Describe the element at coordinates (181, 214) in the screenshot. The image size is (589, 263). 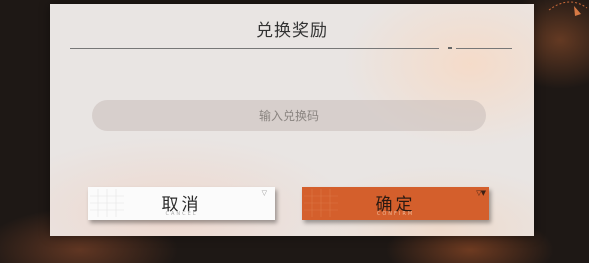
I see `cancel-button-sublabel: CANCEL` at that location.